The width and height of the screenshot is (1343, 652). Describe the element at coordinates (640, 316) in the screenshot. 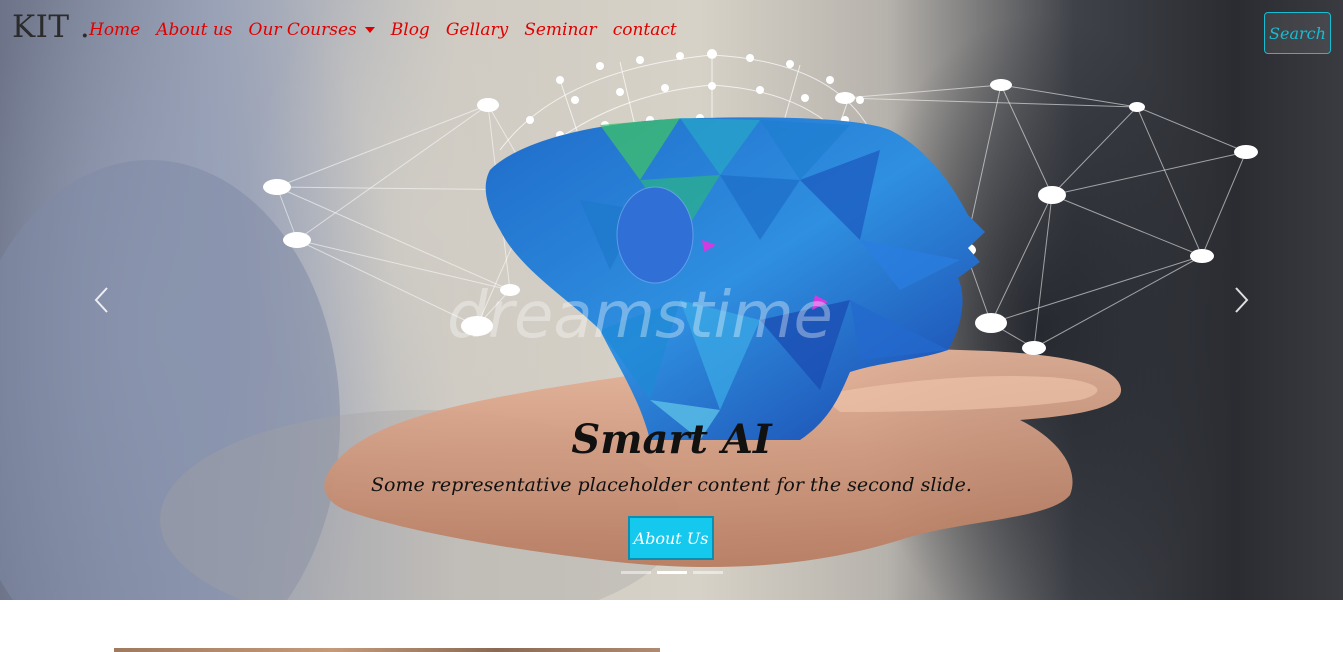

I see `watermark-text: dreamstime` at that location.